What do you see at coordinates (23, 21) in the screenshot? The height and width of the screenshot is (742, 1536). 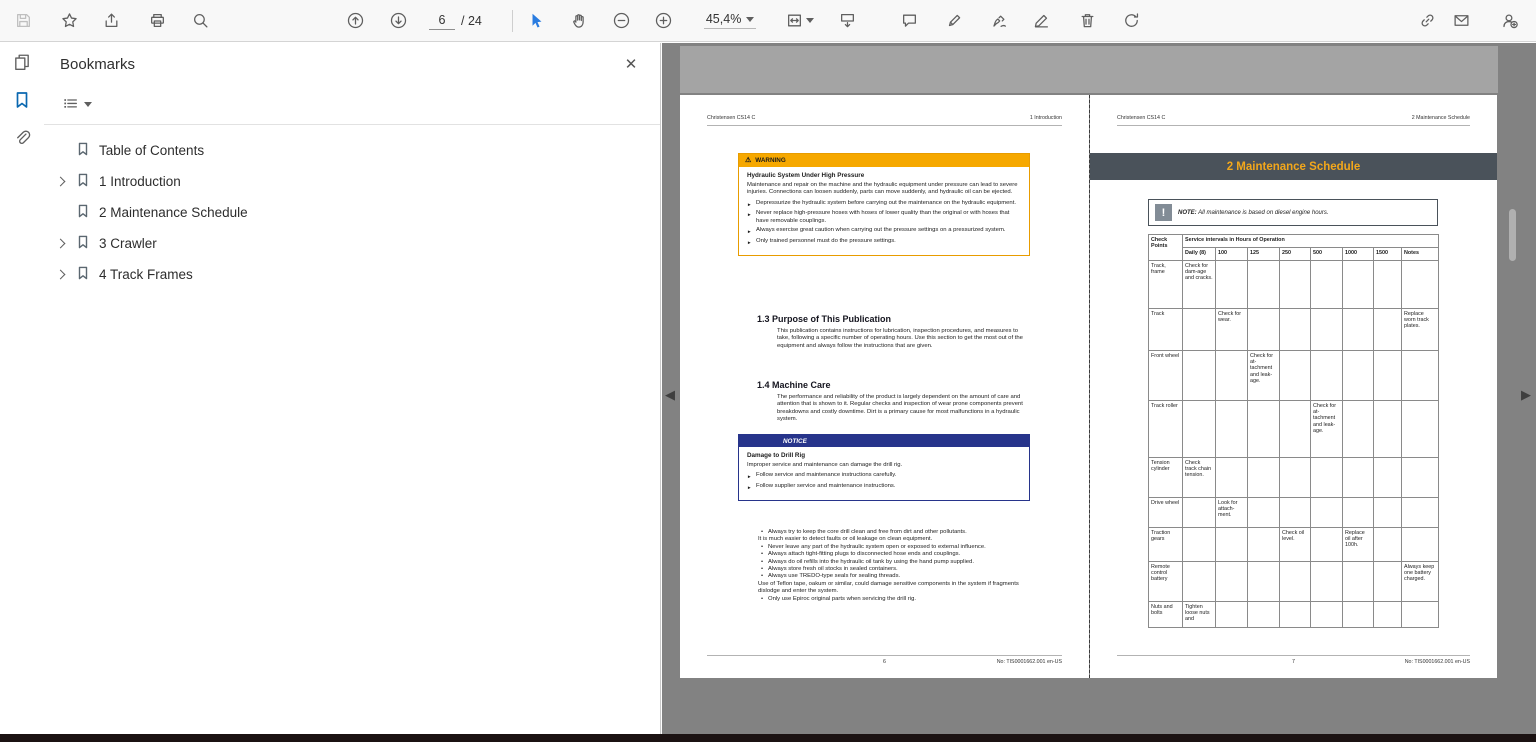 I see `save-icon` at bounding box center [23, 21].